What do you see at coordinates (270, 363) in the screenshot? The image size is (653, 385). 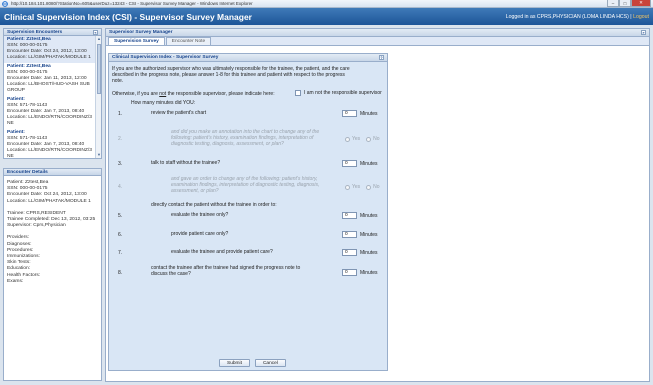 I see `cancel-button: Cancel` at bounding box center [270, 363].